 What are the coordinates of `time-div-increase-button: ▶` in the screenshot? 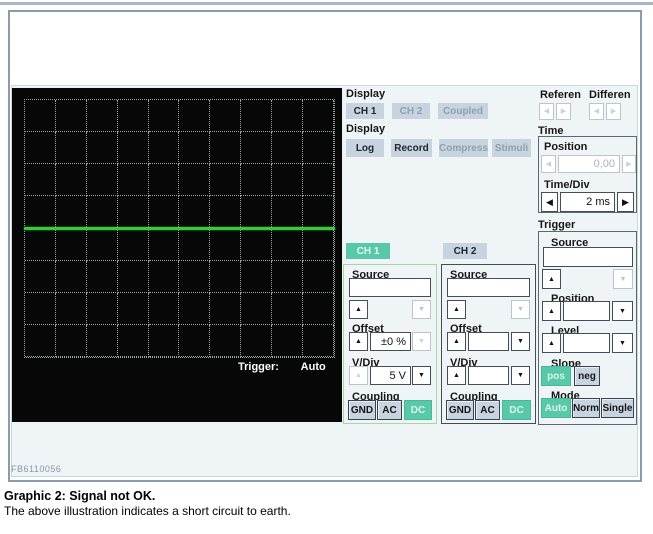 It's located at (625, 202).